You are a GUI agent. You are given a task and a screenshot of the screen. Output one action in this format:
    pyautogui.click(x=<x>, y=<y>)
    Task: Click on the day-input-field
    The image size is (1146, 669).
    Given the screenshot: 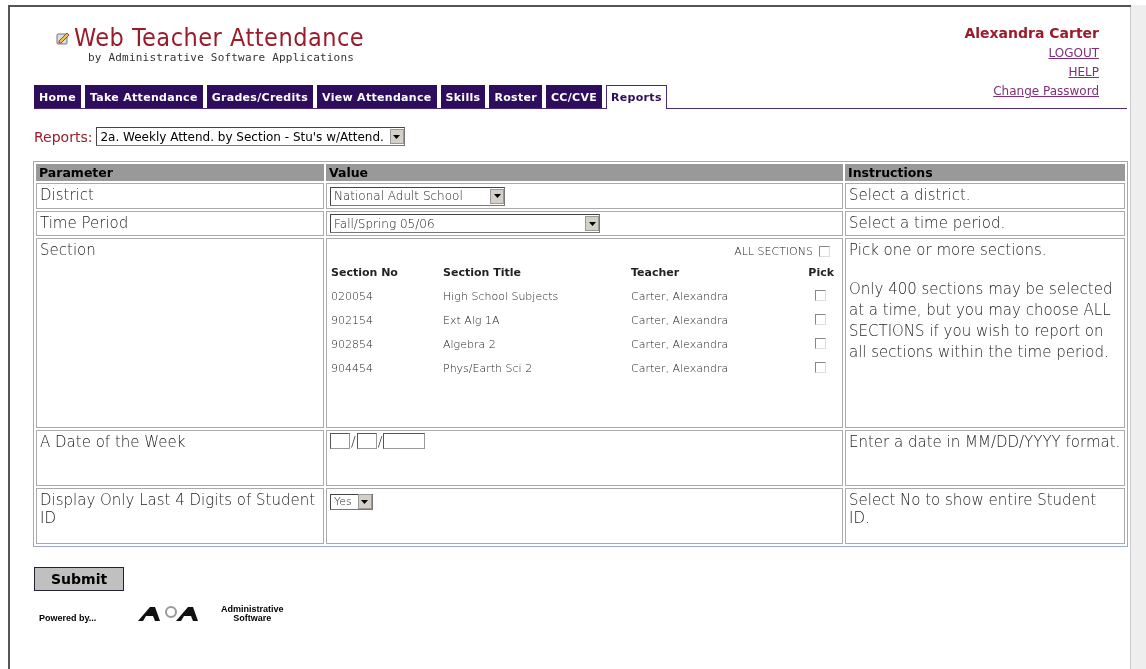 What is the action you would take?
    pyautogui.click(x=366, y=441)
    